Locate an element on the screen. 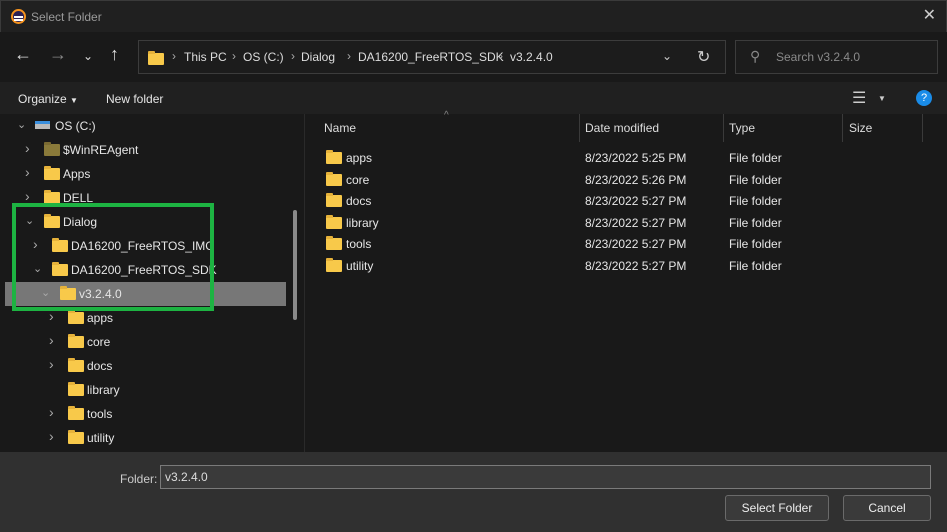 This screenshot has width=947, height=532. file-name: apps is located at coordinates (359, 158).